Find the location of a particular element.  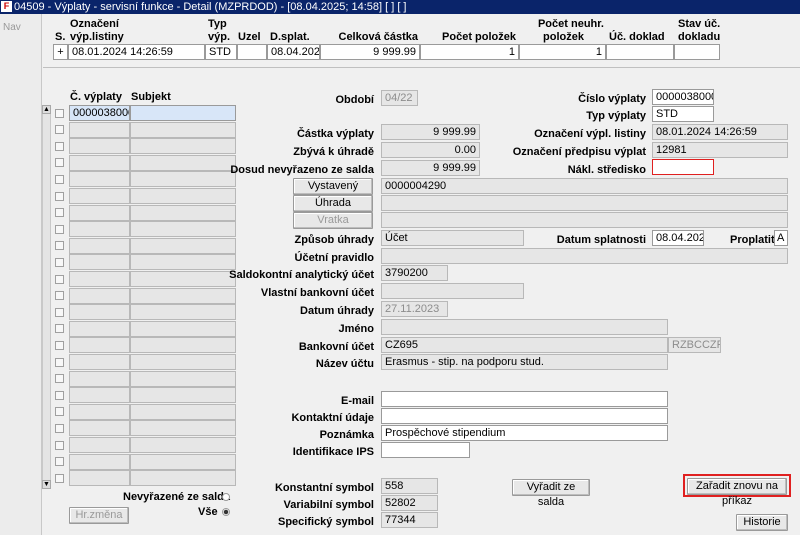

kontakt-field is located at coordinates (524, 416).